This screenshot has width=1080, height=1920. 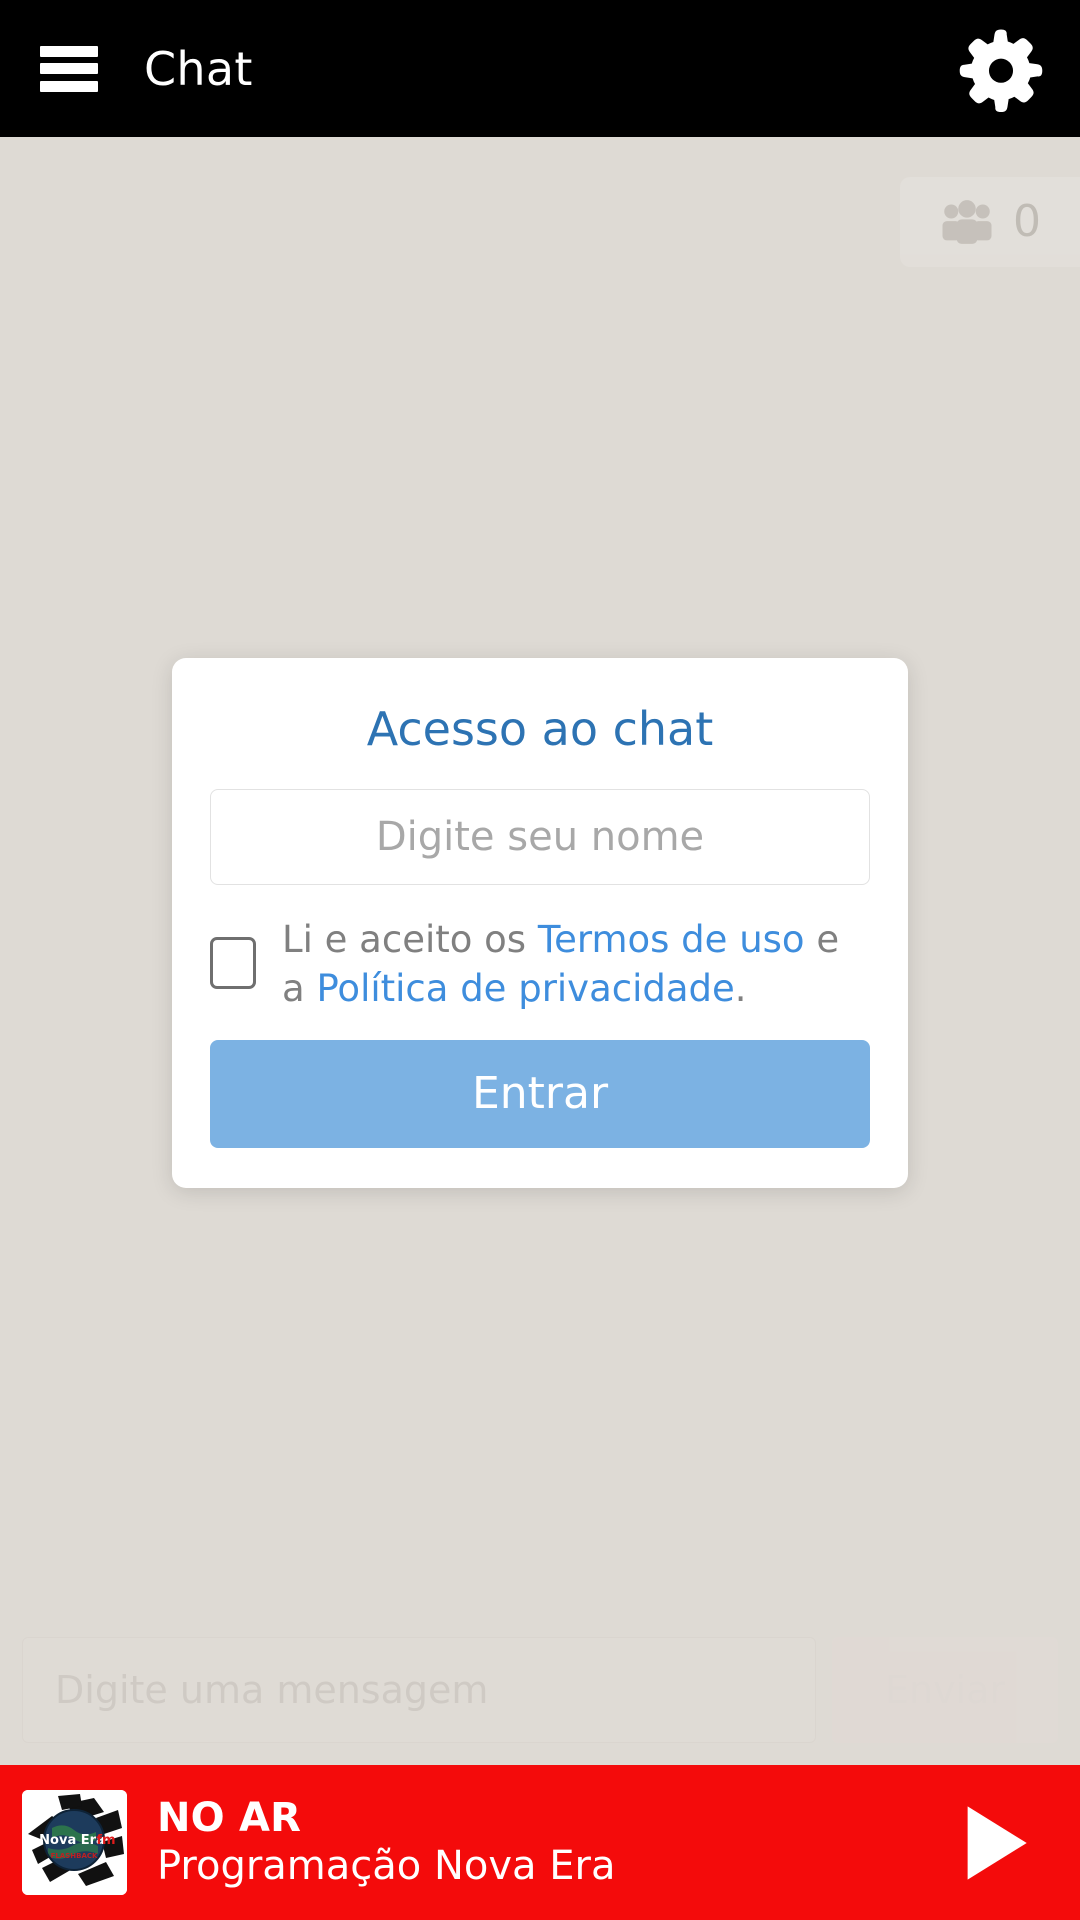 I want to click on message-composer: Digite uma mensagem Enviar, so click(x=540, y=1690).